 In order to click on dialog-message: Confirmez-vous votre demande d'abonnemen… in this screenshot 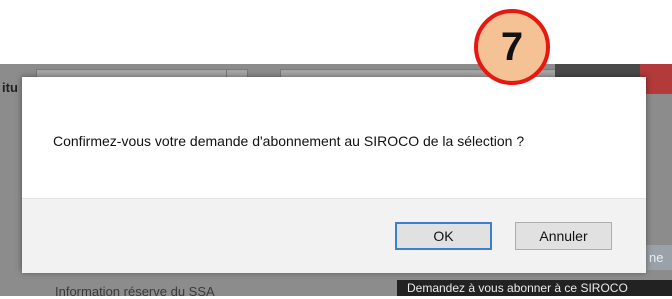, I will do `click(289, 141)`.